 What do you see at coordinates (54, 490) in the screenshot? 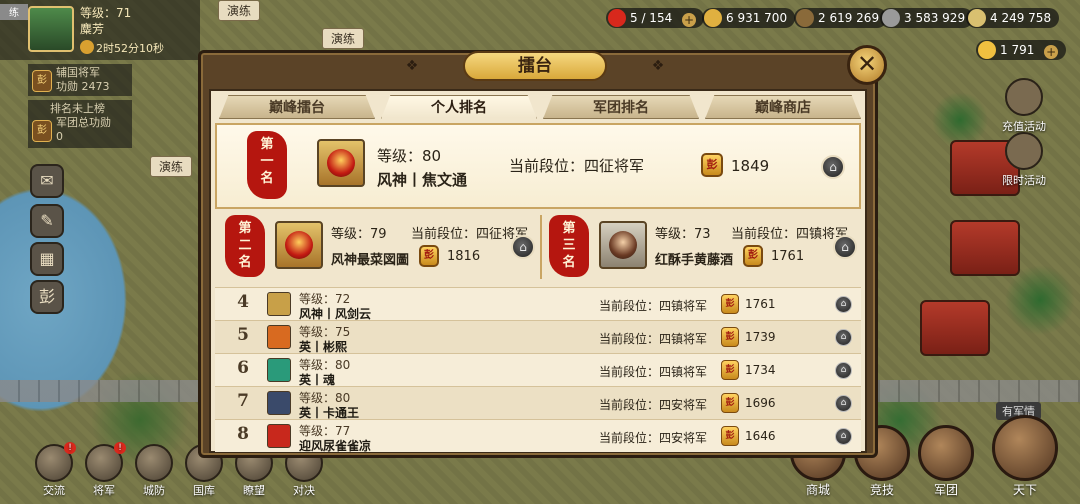
I see `chat-label: 交流` at bounding box center [54, 490].